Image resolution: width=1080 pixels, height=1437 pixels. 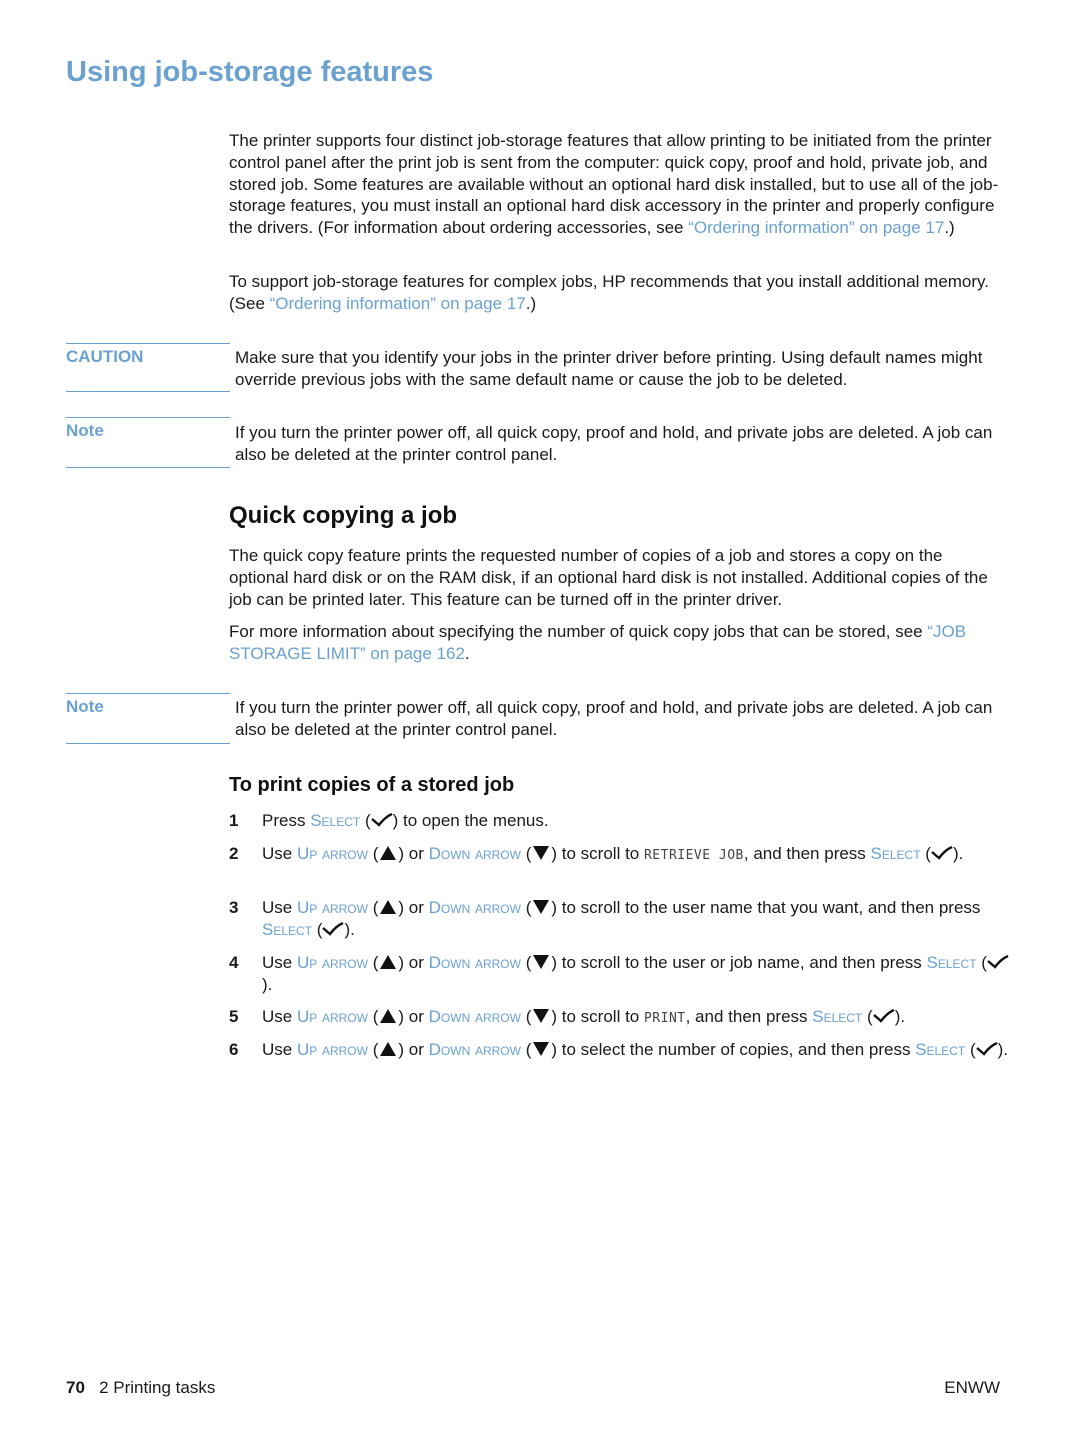 I want to click on edition-code: ENWW, so click(x=972, y=1387).